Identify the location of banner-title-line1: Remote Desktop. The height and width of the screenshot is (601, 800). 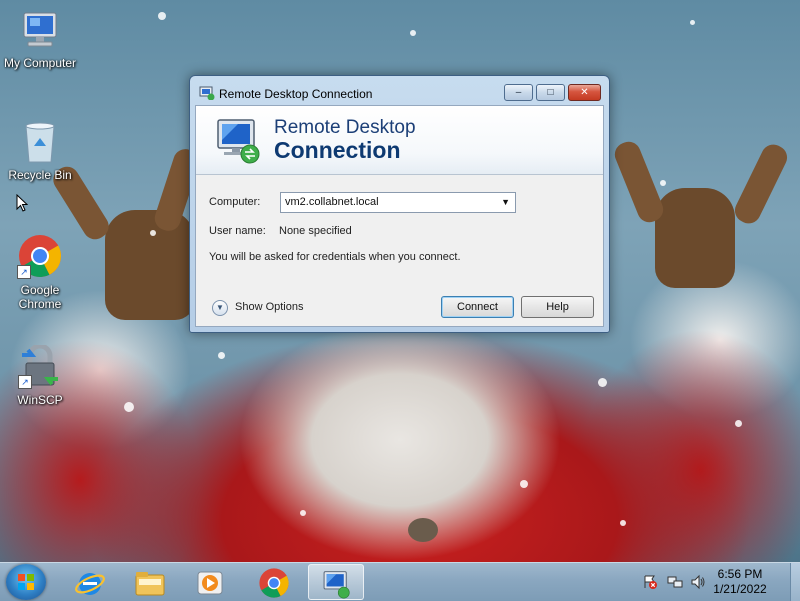
(345, 127).